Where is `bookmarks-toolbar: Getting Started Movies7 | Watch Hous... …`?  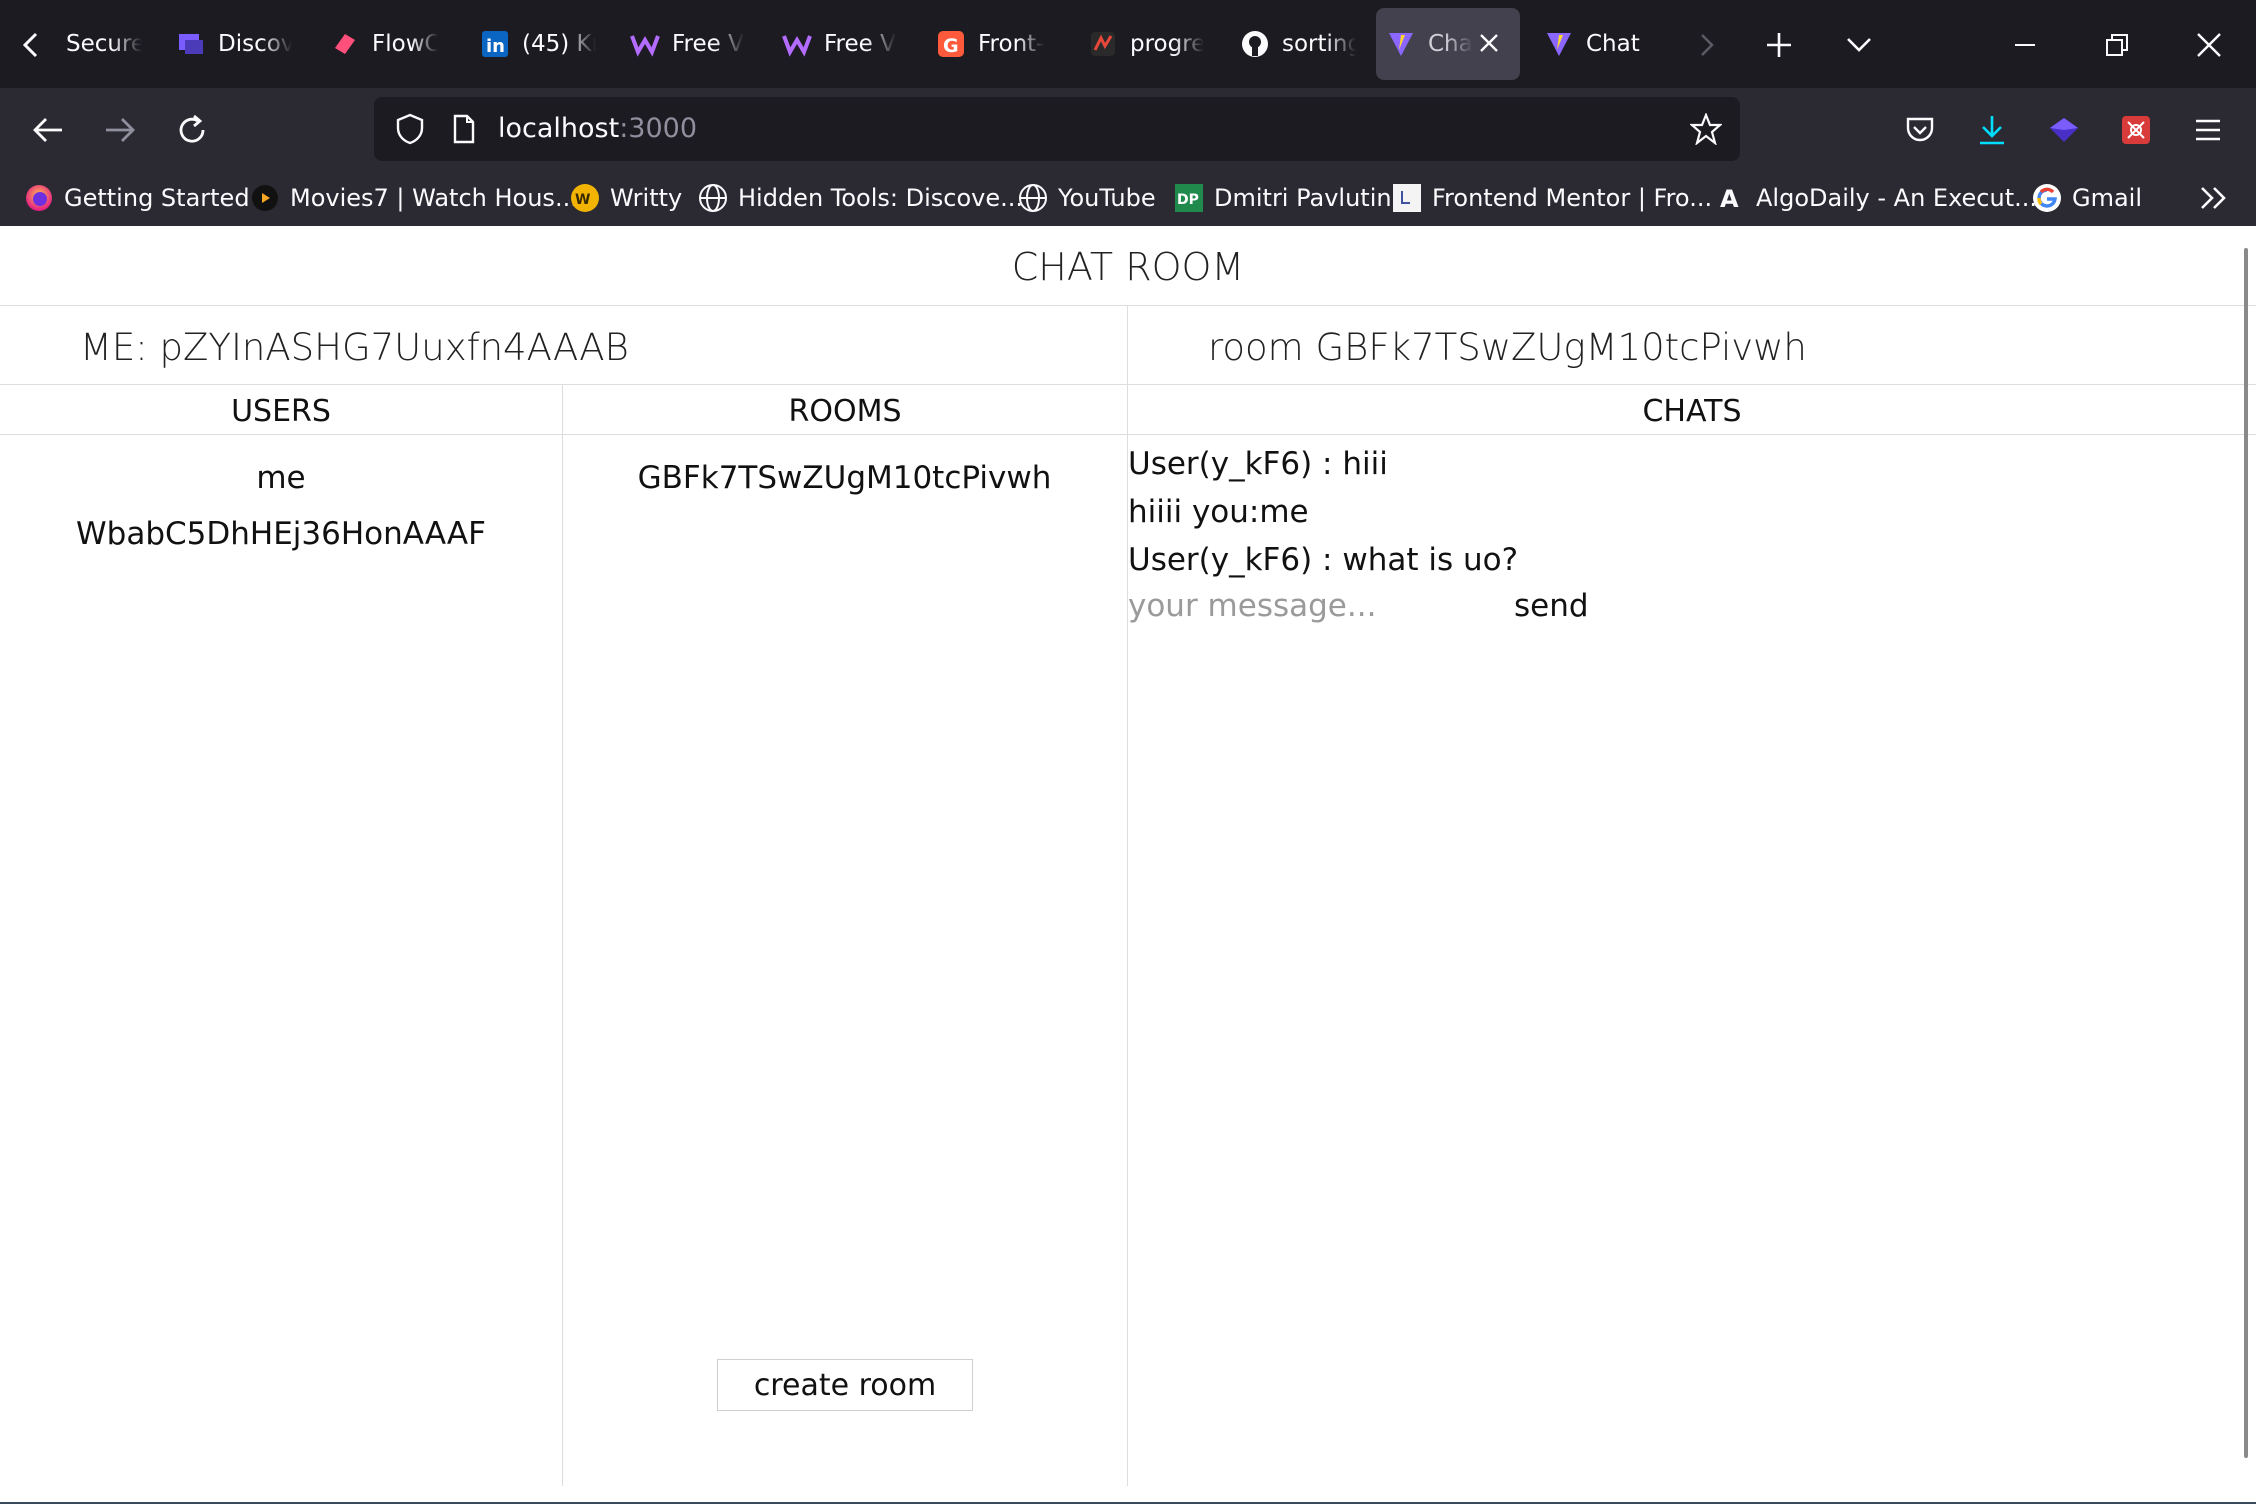
bookmarks-toolbar: Getting Started Movies7 | Watch Hous... … is located at coordinates (1128, 198).